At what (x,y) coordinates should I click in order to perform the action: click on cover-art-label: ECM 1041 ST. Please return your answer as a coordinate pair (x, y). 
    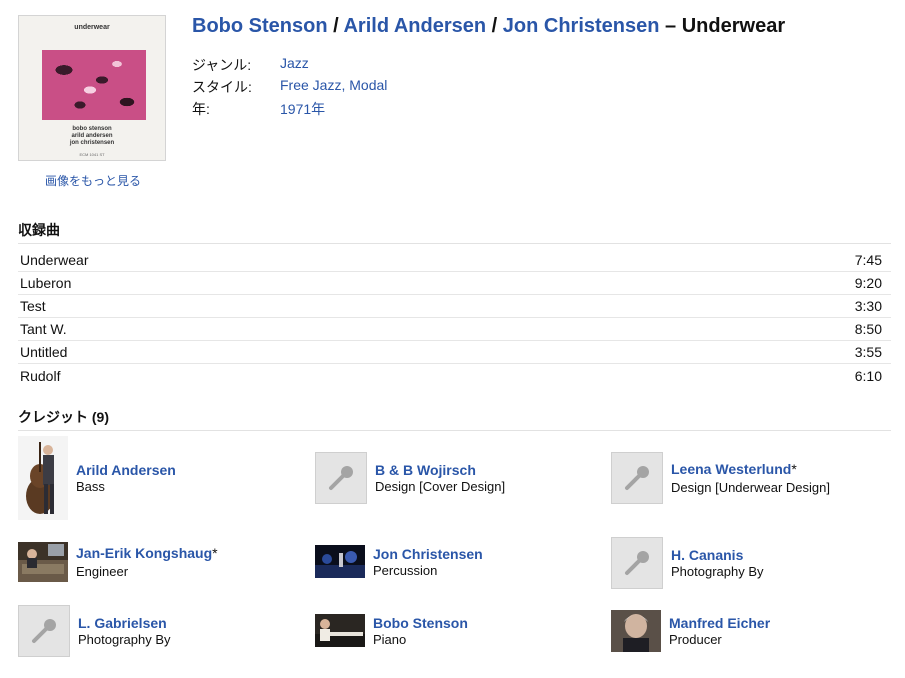
    Looking at the image, I should click on (92, 154).